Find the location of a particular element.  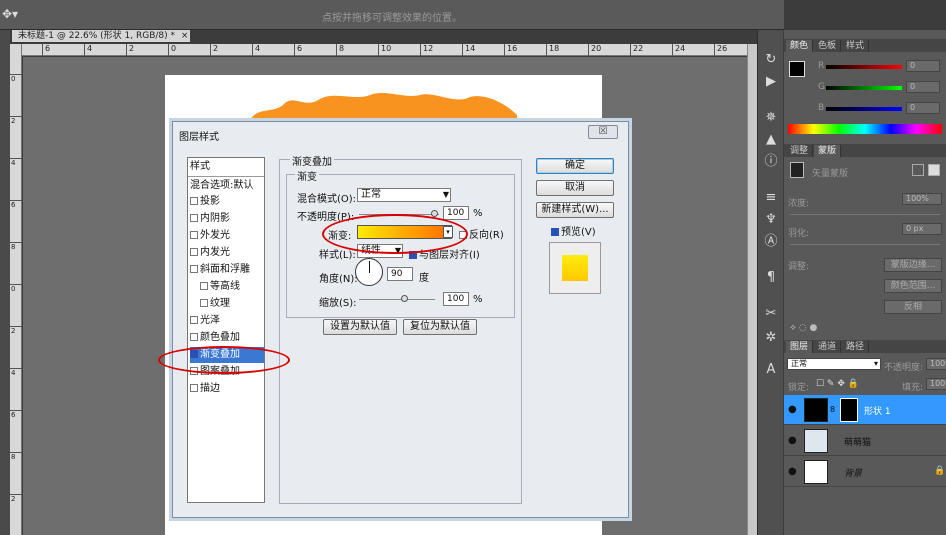

blend-mode-select: 正常 ▼ is located at coordinates (404, 195).